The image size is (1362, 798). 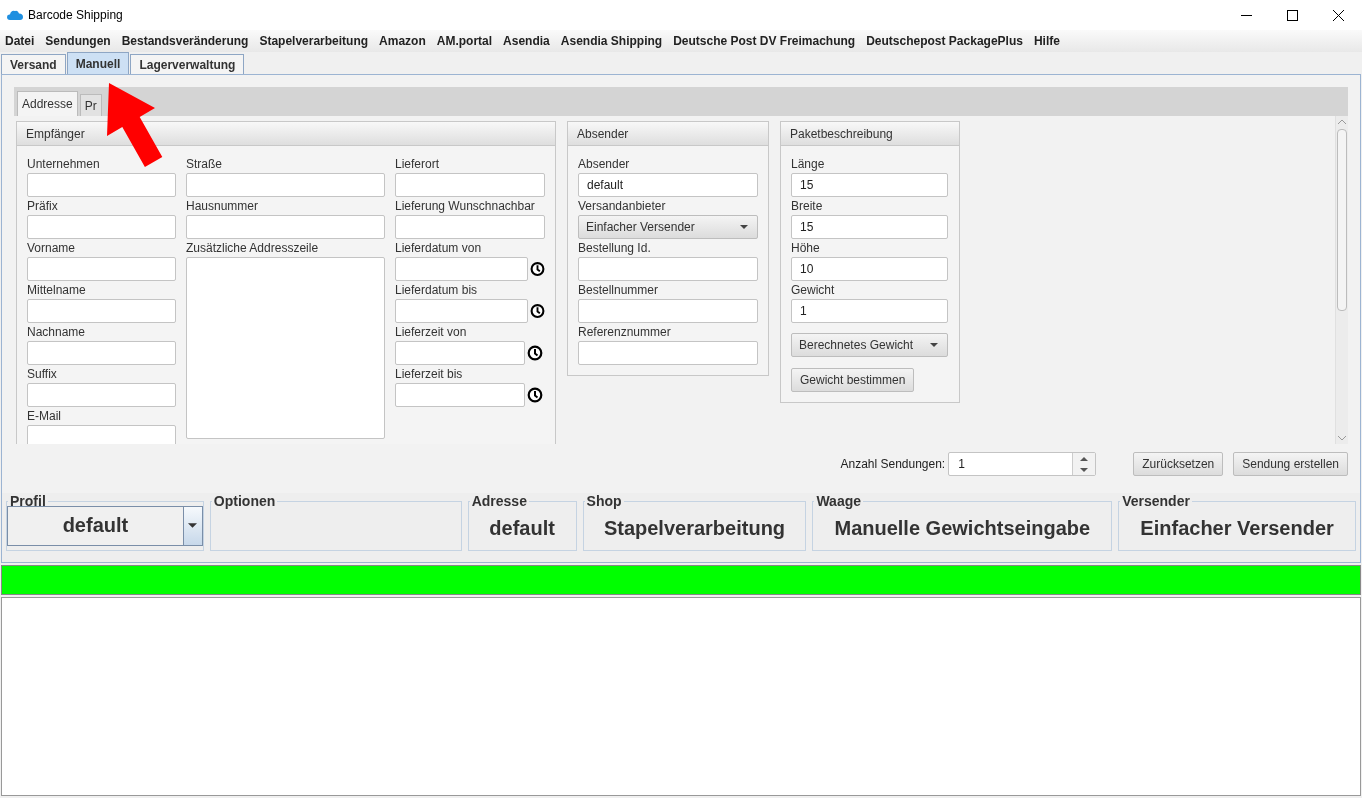 What do you see at coordinates (20, 41) in the screenshot?
I see `menu-item: Datei` at bounding box center [20, 41].